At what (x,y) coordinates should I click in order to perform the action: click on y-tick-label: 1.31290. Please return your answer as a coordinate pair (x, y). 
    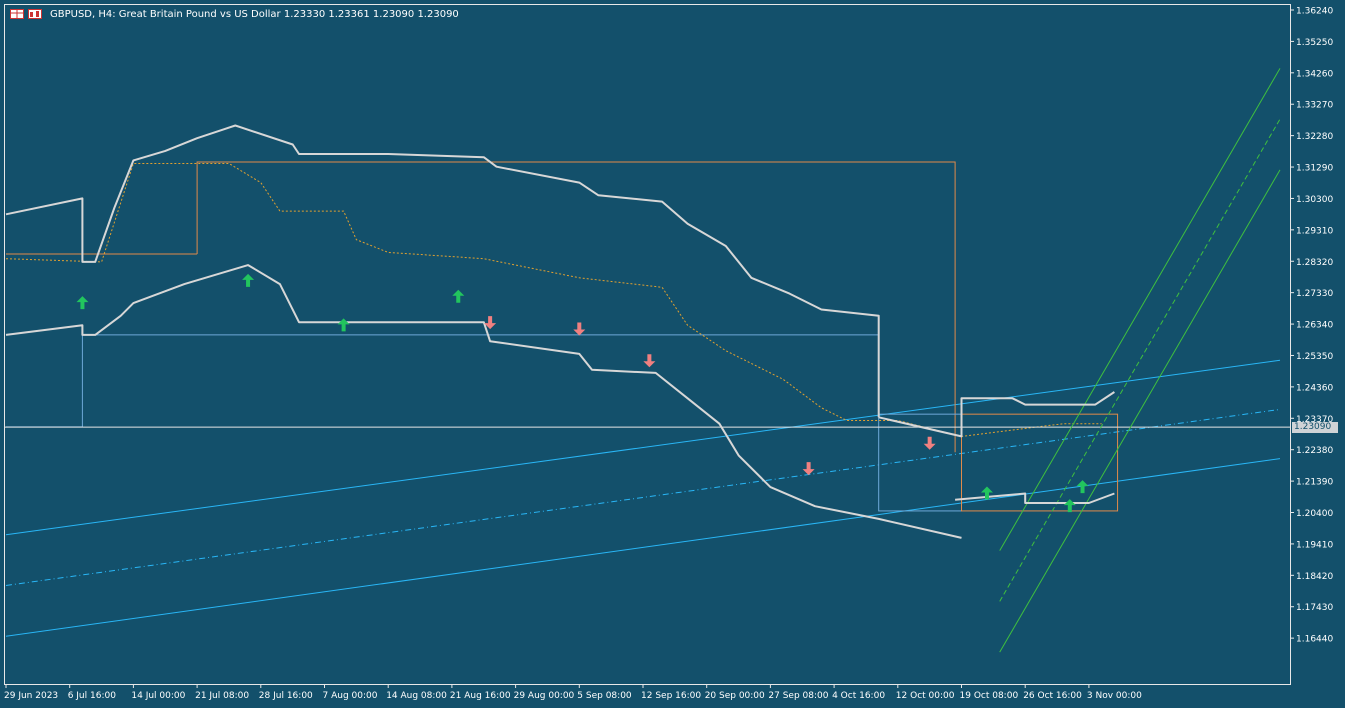
    Looking at the image, I should click on (1314, 169).